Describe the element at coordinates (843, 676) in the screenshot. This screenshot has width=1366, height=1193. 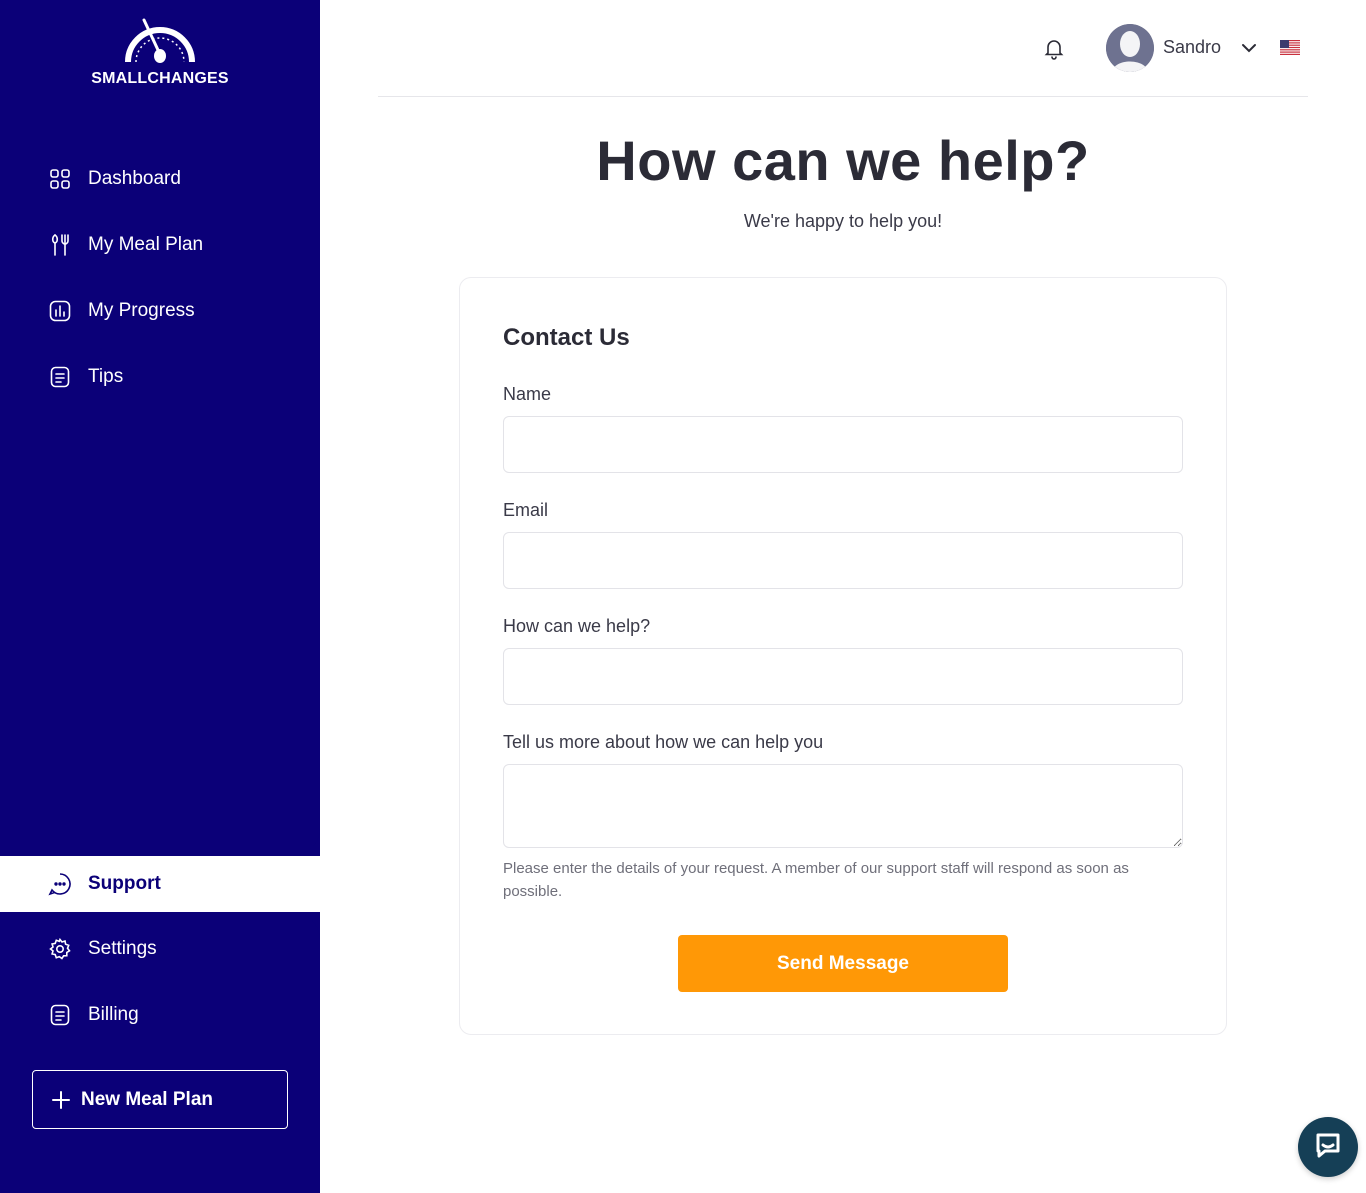
I see `topic-field` at that location.